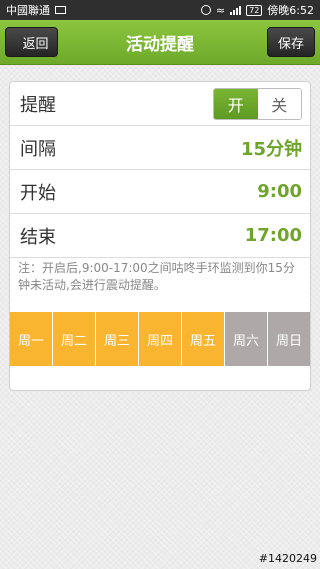  I want to click on day-tuesday: 周二, so click(74, 339).